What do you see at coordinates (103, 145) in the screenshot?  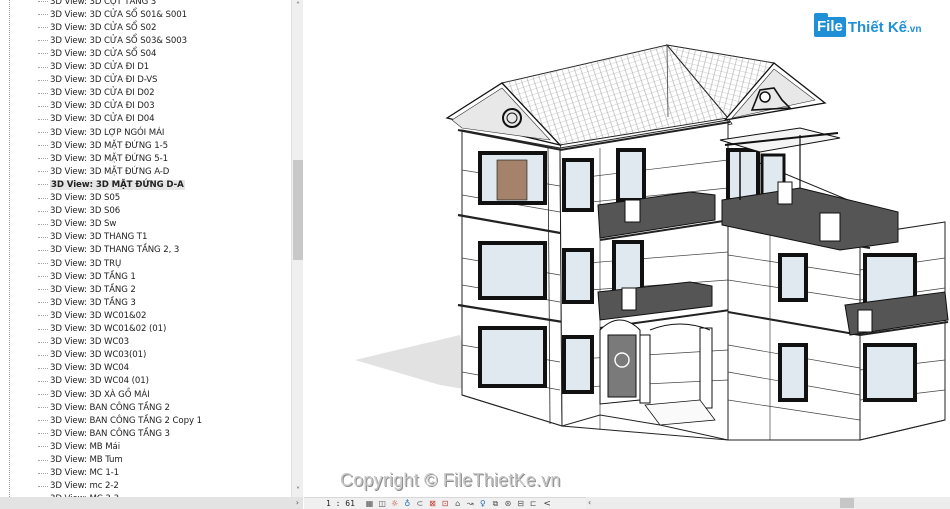 I see `tree-item: 3D View: 3D MẶT ĐỨNG 1-5` at bounding box center [103, 145].